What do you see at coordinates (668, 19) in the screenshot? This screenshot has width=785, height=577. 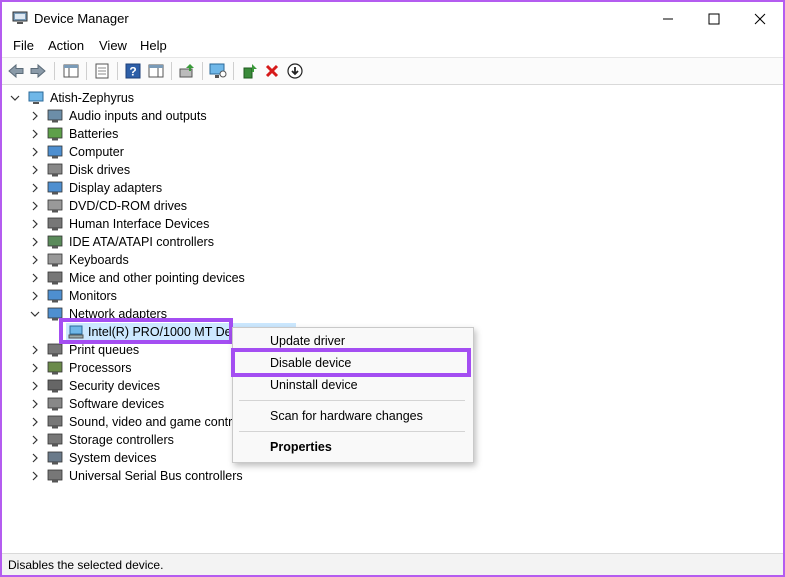 I see `minimize-button` at bounding box center [668, 19].